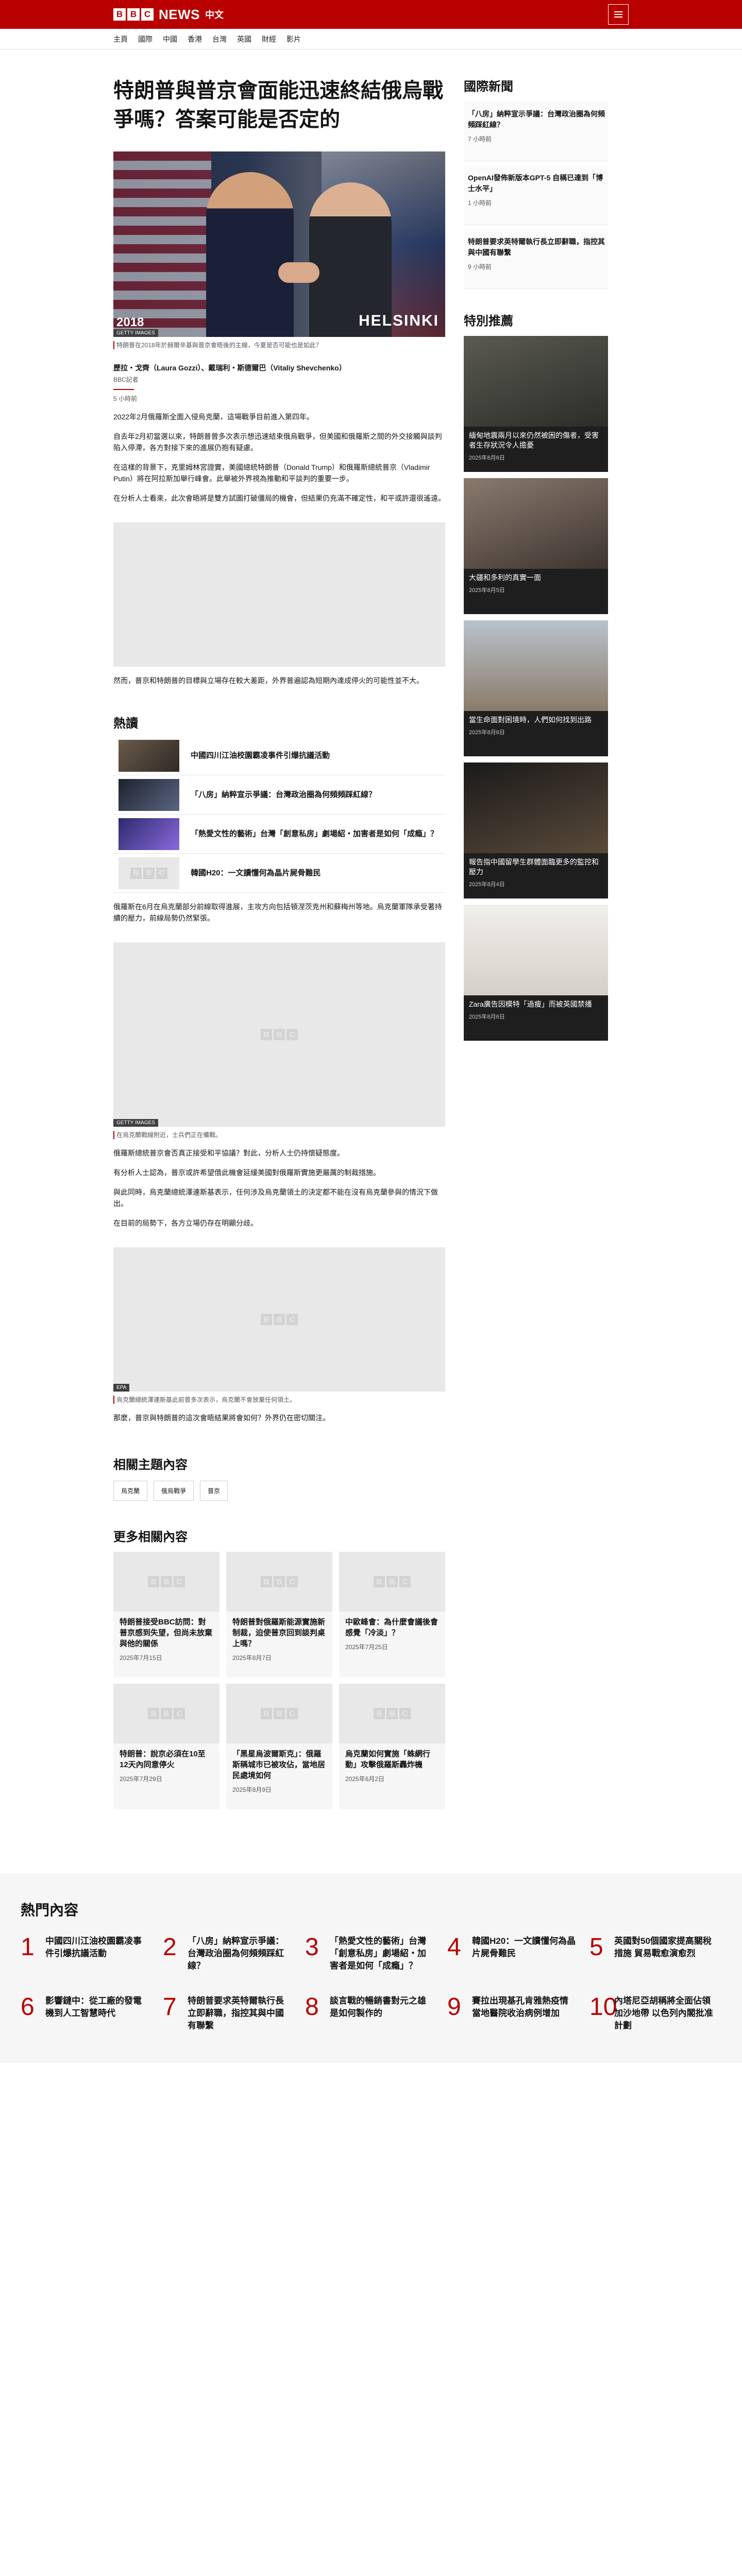  What do you see at coordinates (392, 1746) in the screenshot?
I see `related-card: BBC 烏克蘭如何實施「蛛網行動」攻擊俄羅斯轟炸機 2025年6月2日` at bounding box center [392, 1746].